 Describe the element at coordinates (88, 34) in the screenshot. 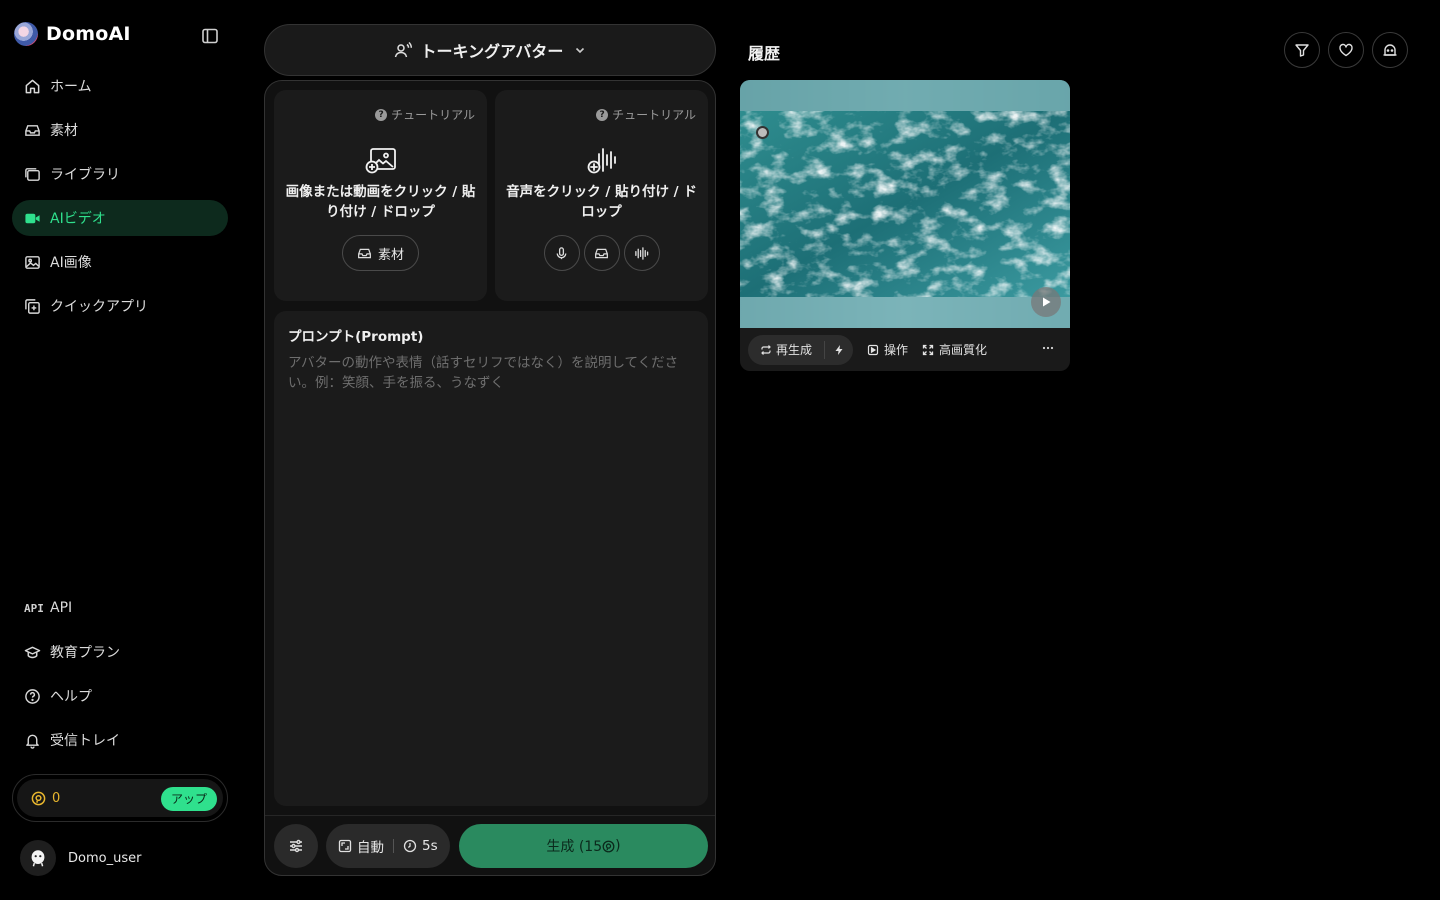

I see `brand-name: DomoAI` at that location.